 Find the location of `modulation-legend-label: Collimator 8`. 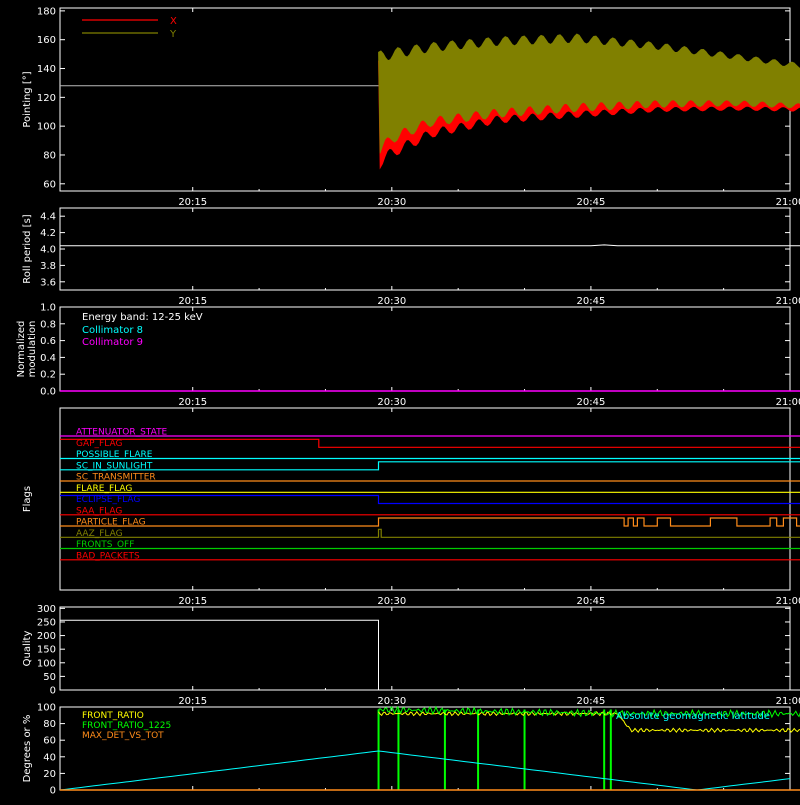

modulation-legend-label: Collimator 8 is located at coordinates (112, 330).